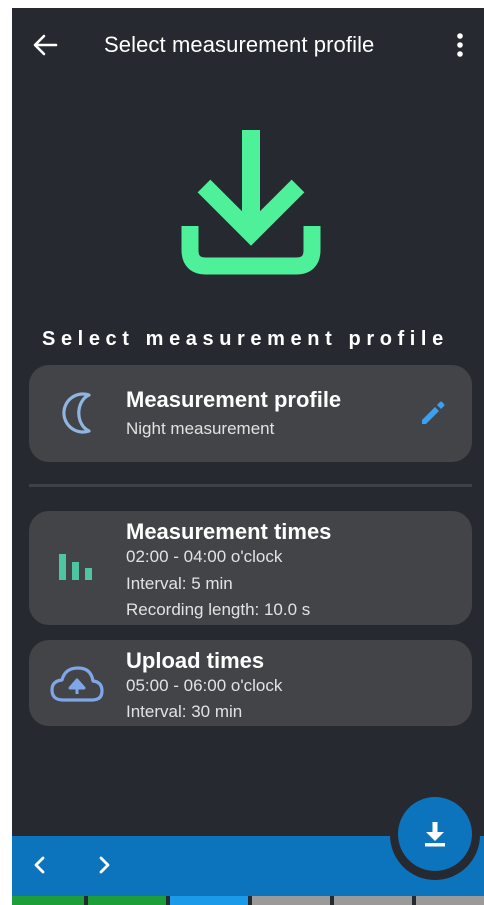 The width and height of the screenshot is (484, 905). Describe the element at coordinates (184, 711) in the screenshot. I see `card-line: Interval: 30 min` at that location.